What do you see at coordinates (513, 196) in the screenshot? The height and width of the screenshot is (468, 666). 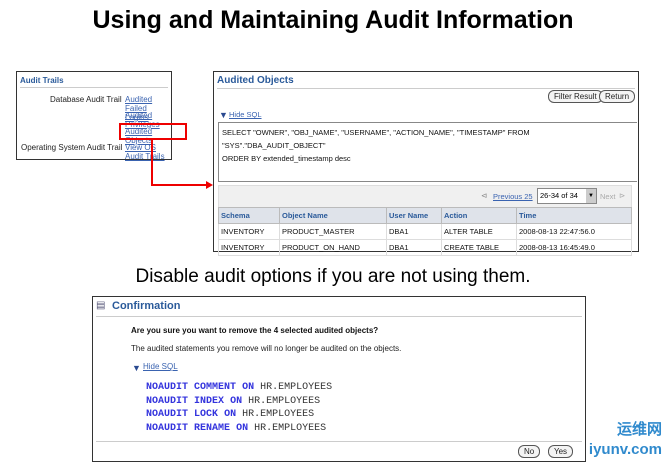 I see `previous-link: Previous 25` at bounding box center [513, 196].